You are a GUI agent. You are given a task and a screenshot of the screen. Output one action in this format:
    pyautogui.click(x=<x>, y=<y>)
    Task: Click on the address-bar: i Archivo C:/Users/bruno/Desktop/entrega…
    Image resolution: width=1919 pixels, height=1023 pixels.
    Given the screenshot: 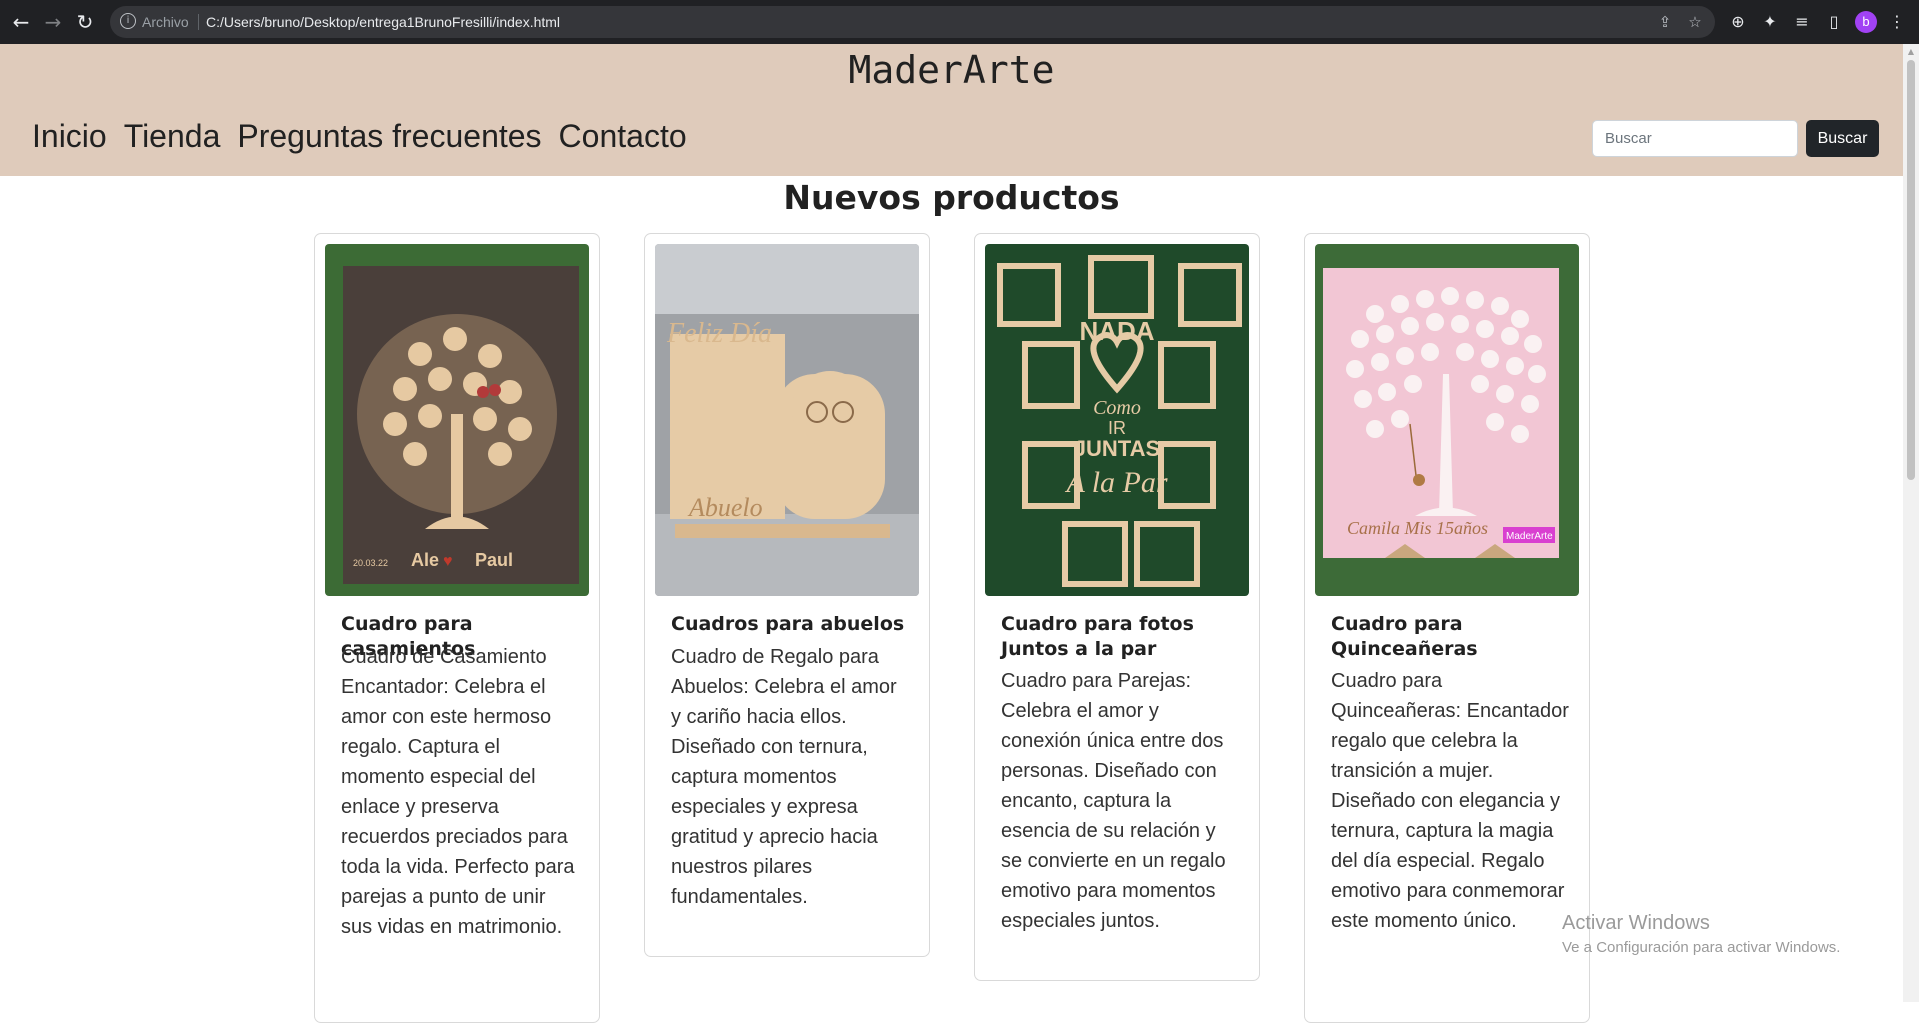 What is the action you would take?
    pyautogui.click(x=912, y=22)
    